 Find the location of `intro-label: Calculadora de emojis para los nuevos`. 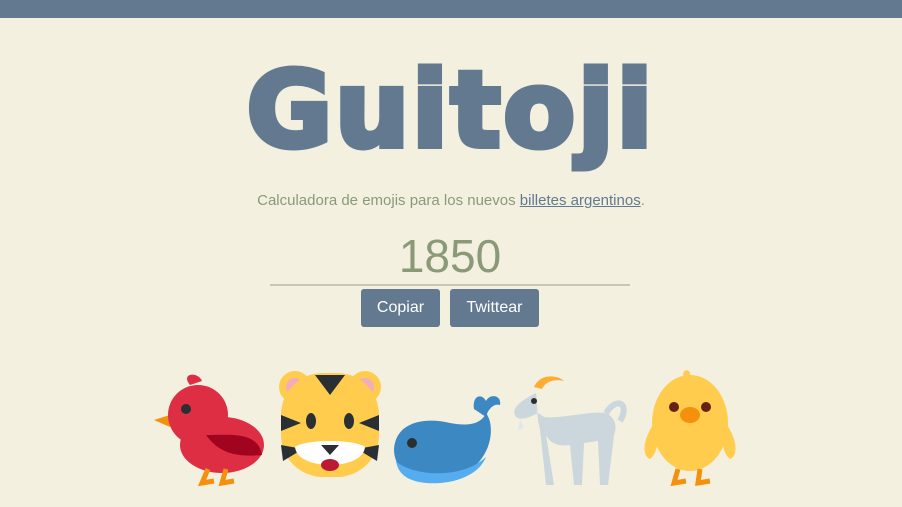

intro-label: Calculadora de emojis para los nuevos is located at coordinates (388, 200).